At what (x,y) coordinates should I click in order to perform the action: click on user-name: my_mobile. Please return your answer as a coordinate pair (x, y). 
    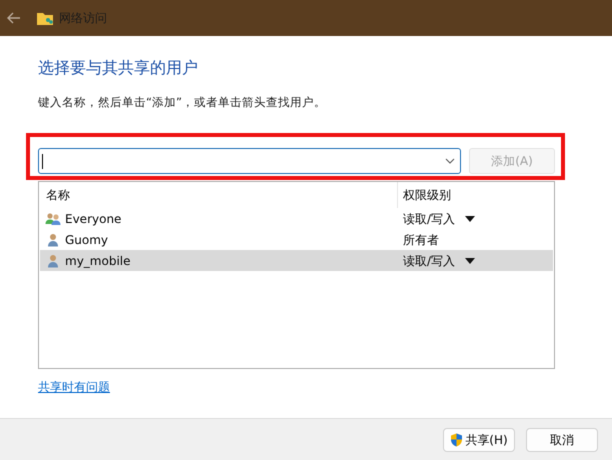
    Looking at the image, I should click on (97, 261).